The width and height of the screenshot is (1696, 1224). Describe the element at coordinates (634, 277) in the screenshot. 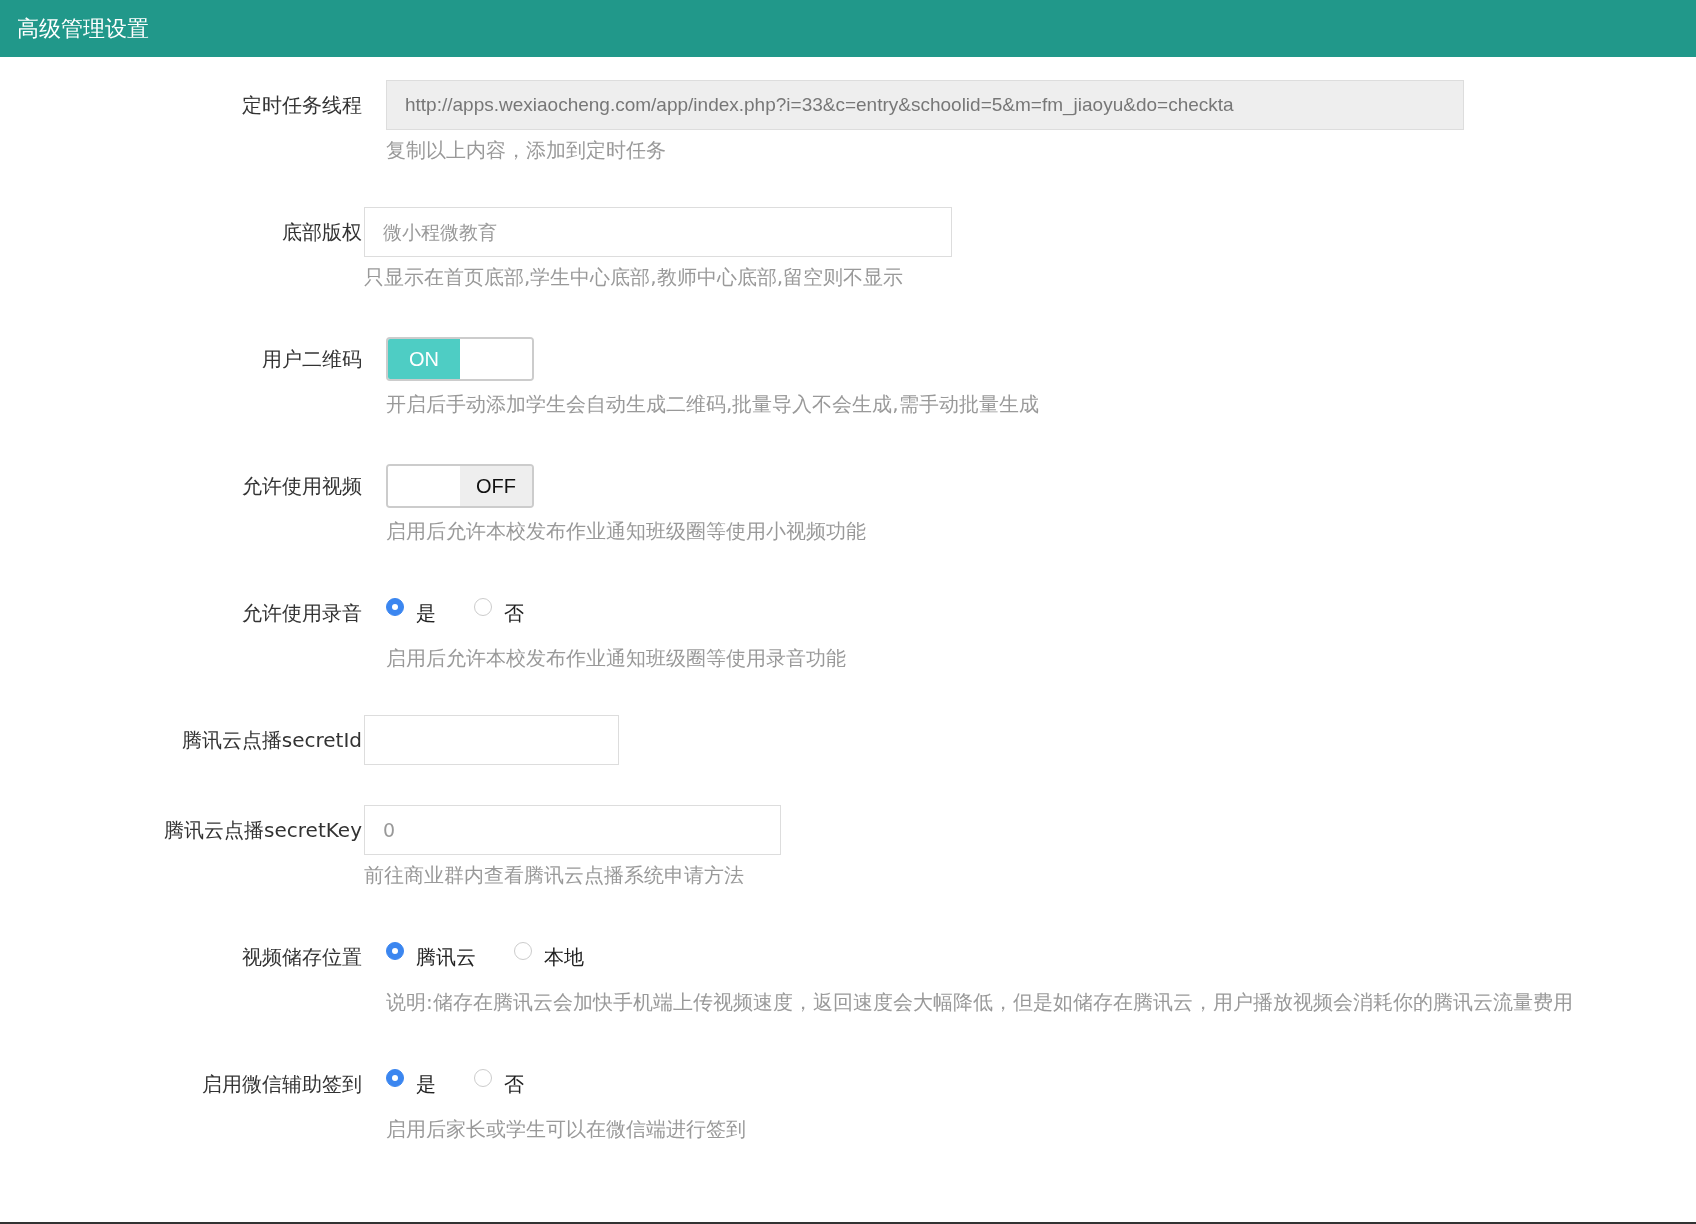

I see `help-text: 只显示在首页底部,学生中心底部,教师中心底部,留空则不显示` at that location.